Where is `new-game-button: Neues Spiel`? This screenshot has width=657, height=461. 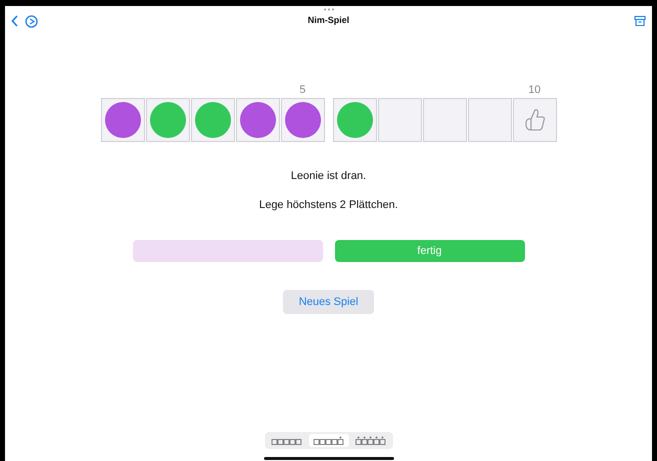 new-game-button: Neues Spiel is located at coordinates (328, 302).